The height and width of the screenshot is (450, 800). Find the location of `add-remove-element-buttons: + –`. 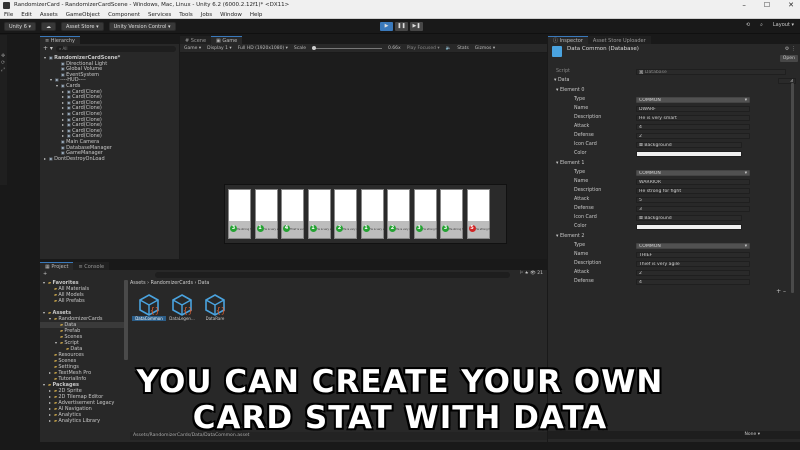

add-remove-element-buttons: + – is located at coordinates (781, 291).